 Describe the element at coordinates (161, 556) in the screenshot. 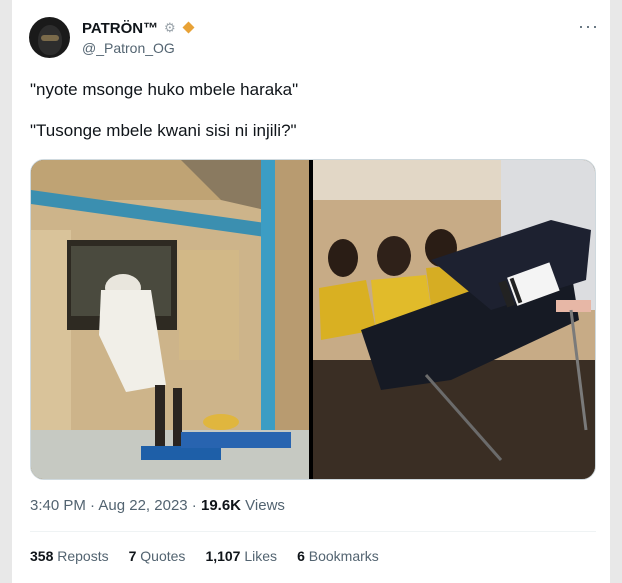

I see `quotes-label: Quotes` at that location.